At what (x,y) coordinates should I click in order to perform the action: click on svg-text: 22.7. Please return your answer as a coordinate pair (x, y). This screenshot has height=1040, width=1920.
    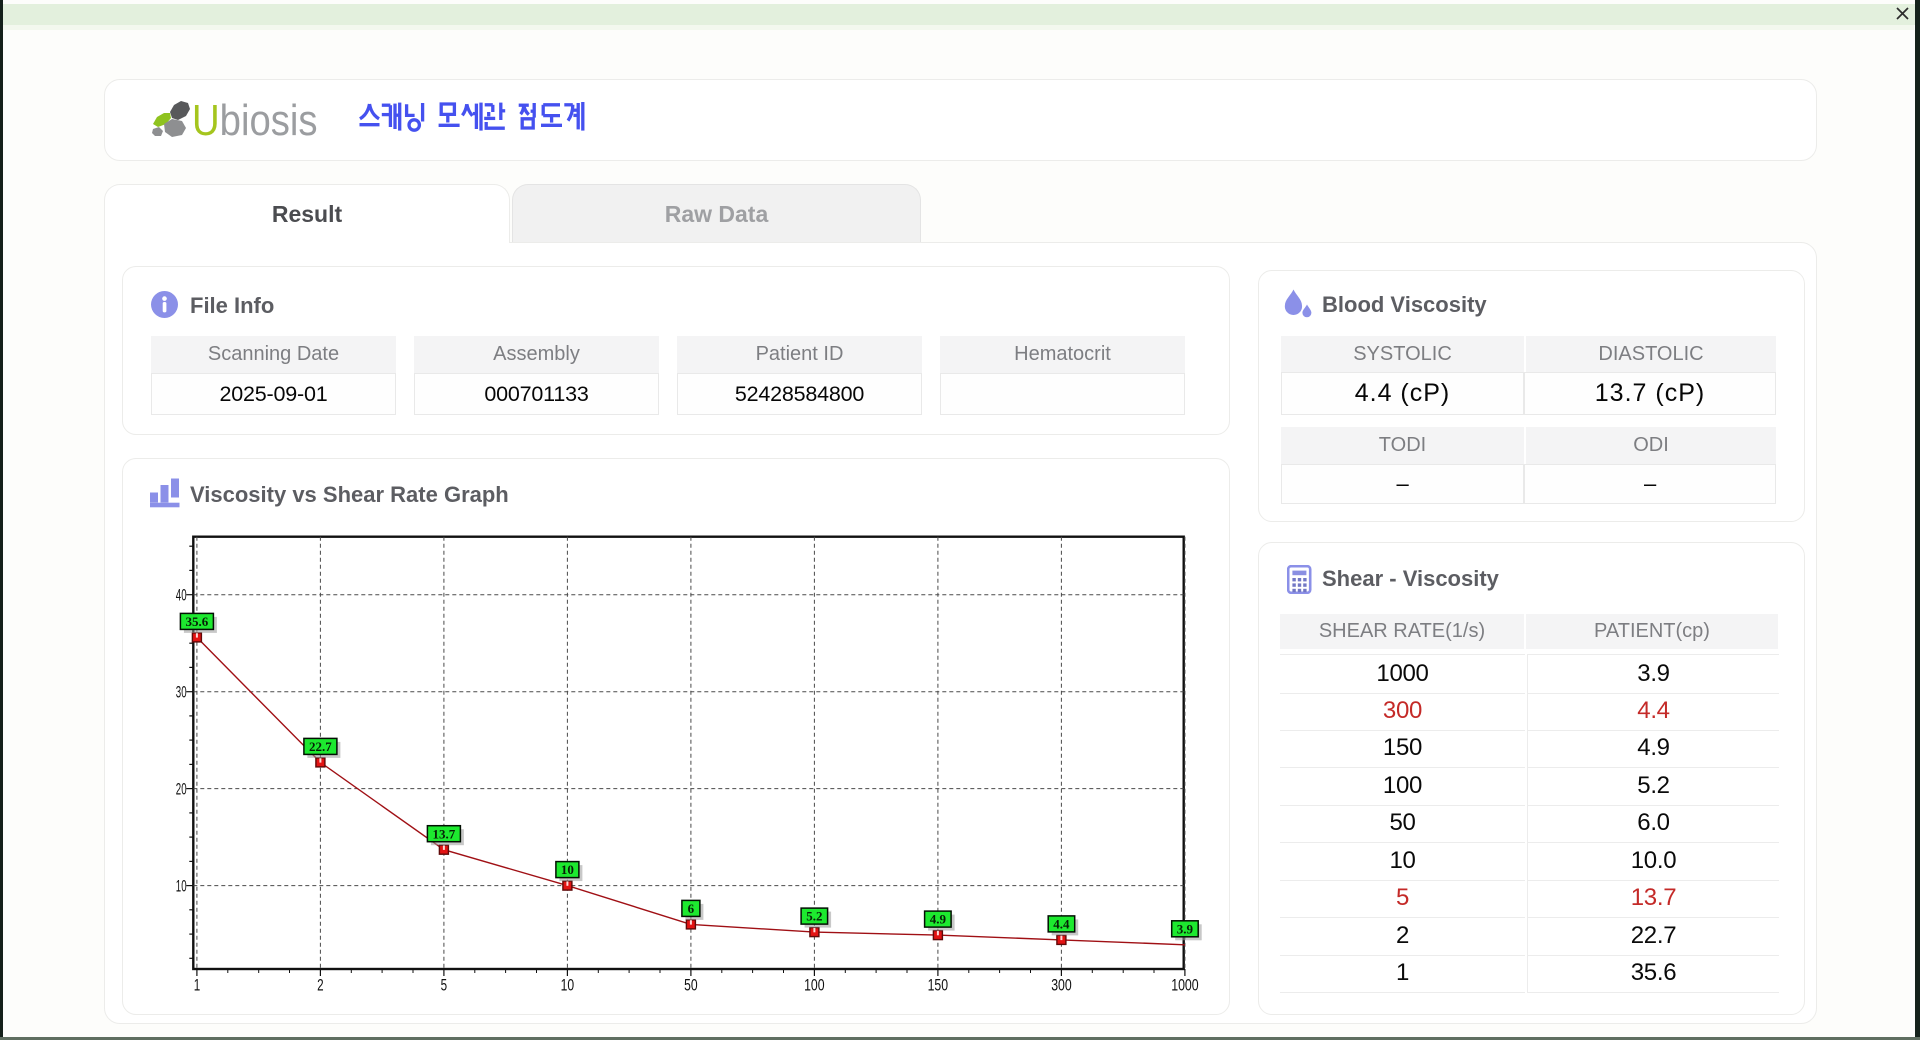
    Looking at the image, I should click on (320, 746).